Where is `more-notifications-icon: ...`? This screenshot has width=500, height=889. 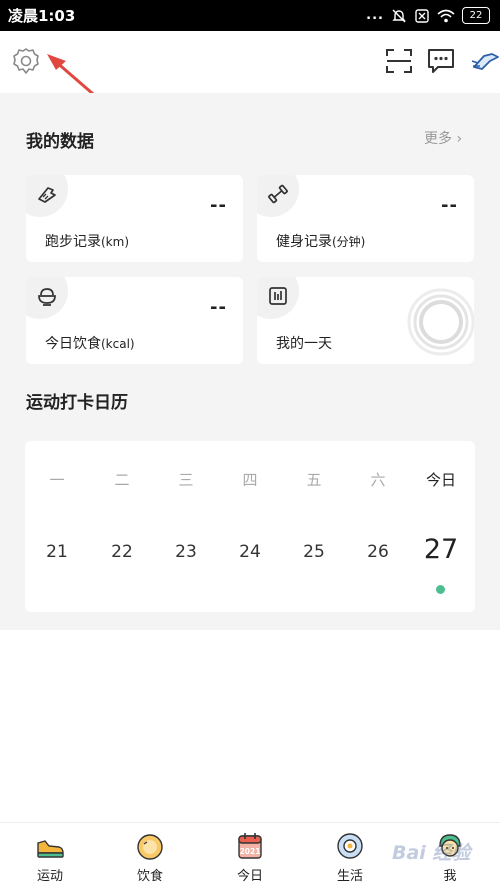 more-notifications-icon: ... is located at coordinates (375, 15).